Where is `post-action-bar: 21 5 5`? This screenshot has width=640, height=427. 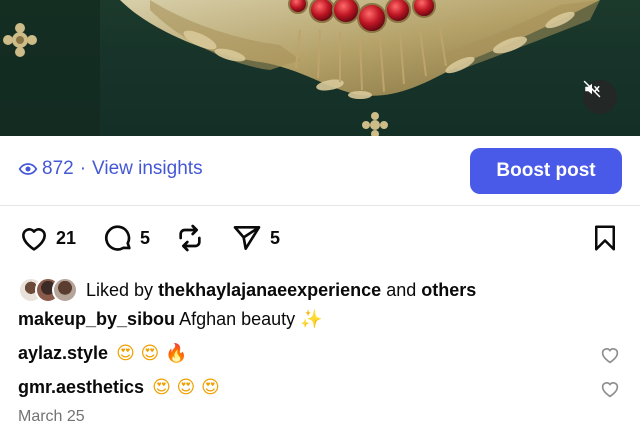 post-action-bar: 21 5 5 is located at coordinates (320, 242).